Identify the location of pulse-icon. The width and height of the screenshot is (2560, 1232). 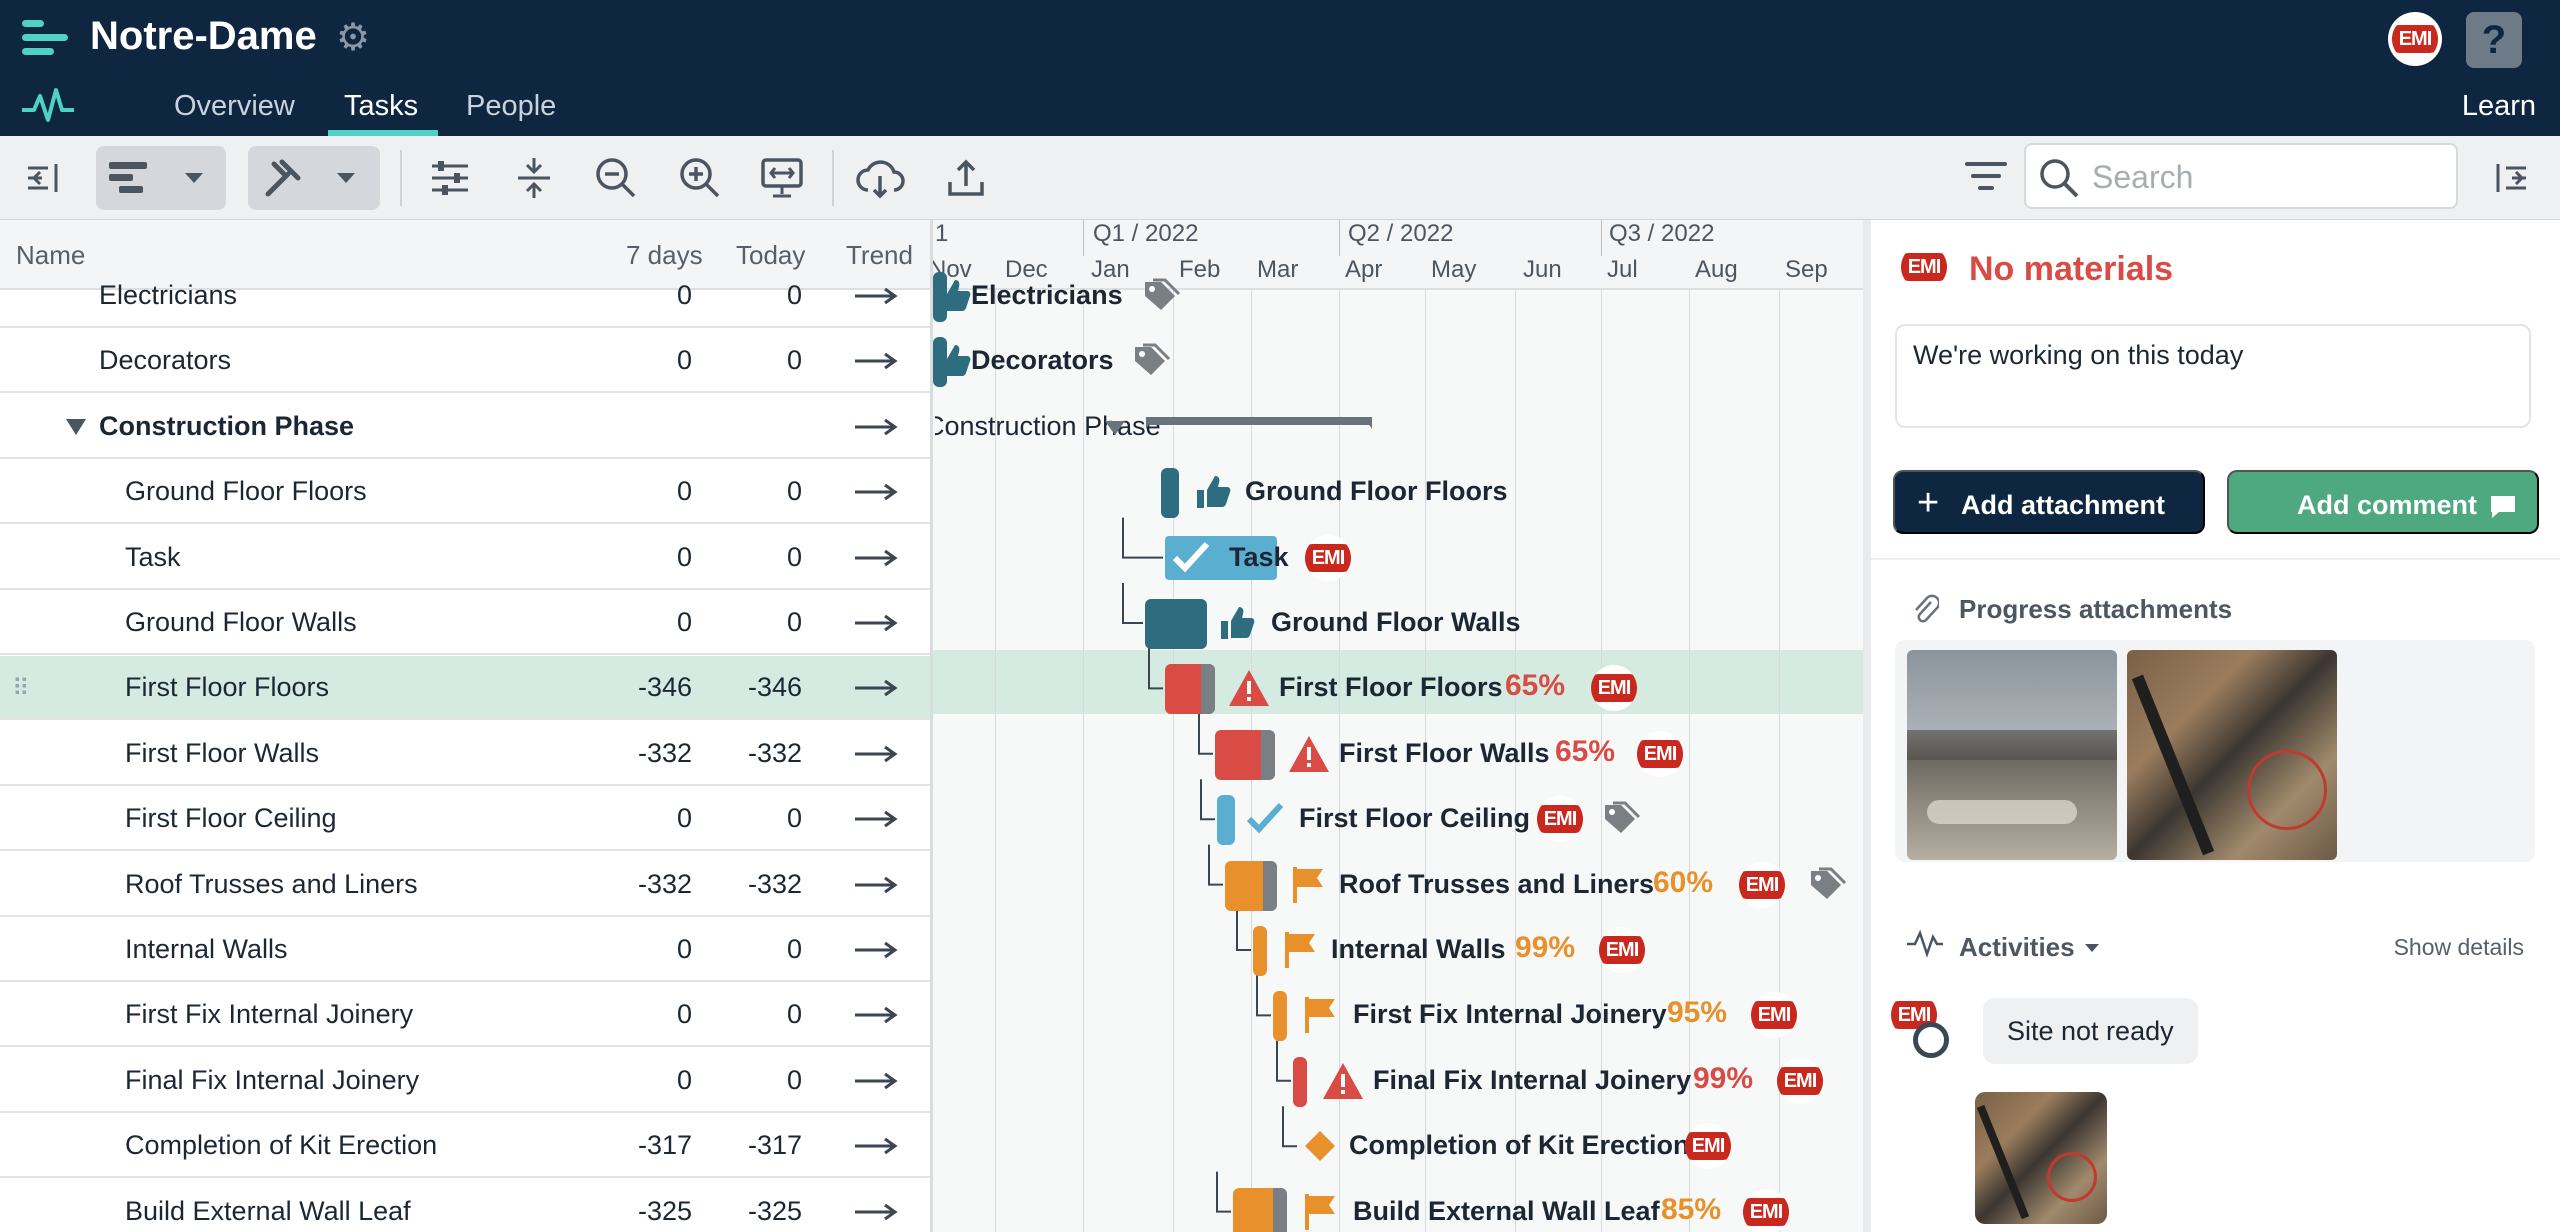
(48, 106).